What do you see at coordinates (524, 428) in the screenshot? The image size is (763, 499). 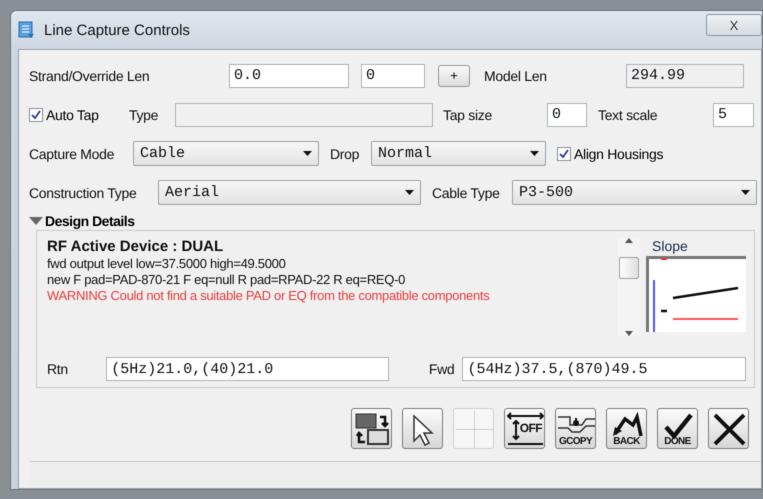 I see `off-button: OFF` at bounding box center [524, 428].